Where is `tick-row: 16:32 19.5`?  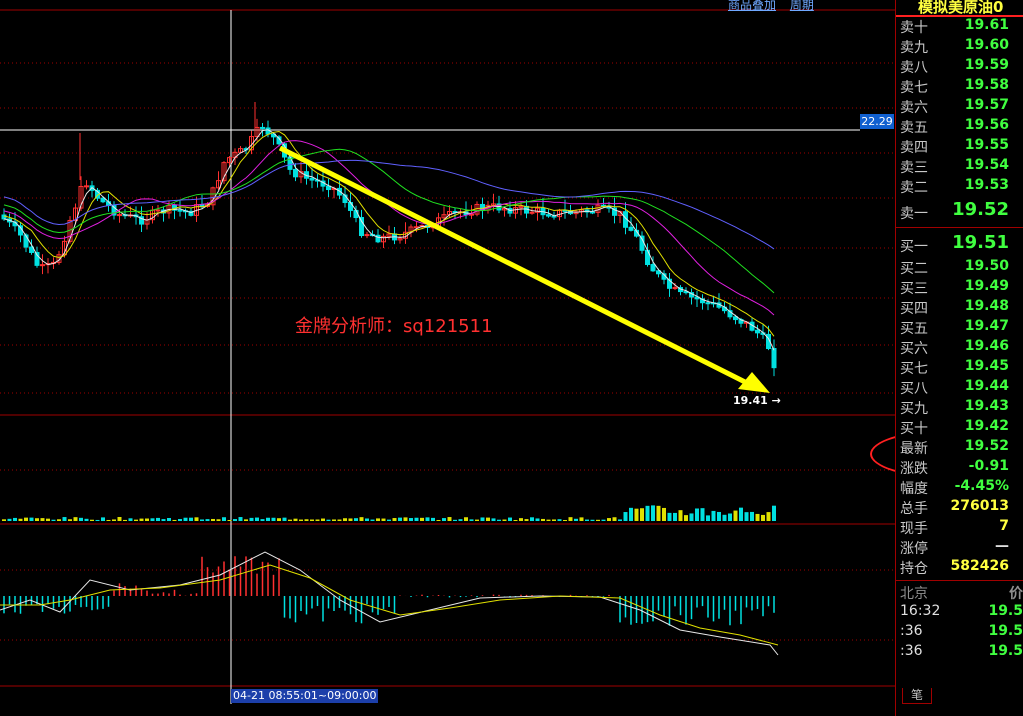
tick-row: 16:32 19.5 is located at coordinates (959, 613).